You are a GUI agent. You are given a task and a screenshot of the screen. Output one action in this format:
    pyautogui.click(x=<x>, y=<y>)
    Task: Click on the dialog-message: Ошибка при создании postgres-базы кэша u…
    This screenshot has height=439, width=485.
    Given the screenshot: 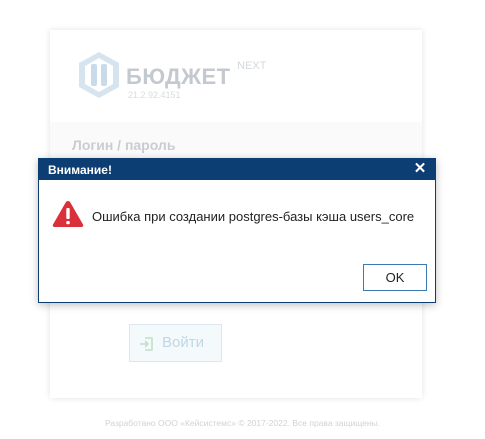 What is the action you would take?
    pyautogui.click(x=253, y=216)
    